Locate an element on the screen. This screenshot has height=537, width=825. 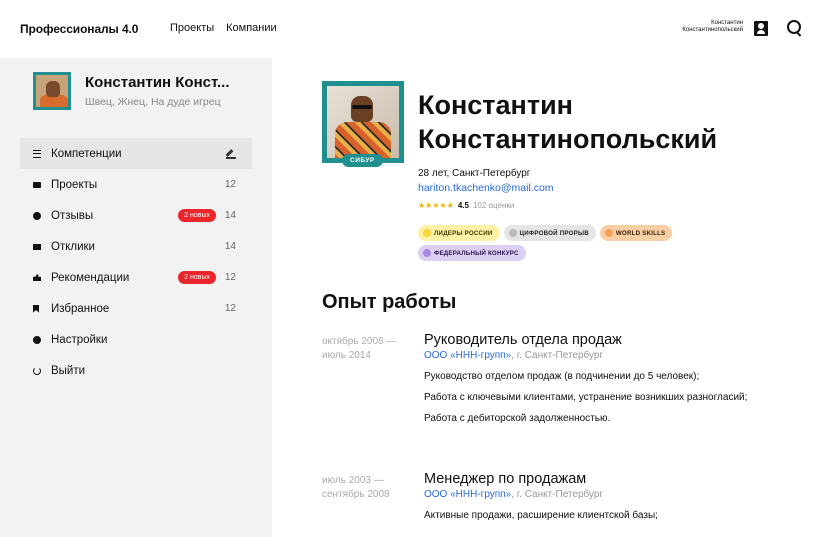
profile-age-city: 28 лет, Санкт-Петербург is located at coordinates (474, 173).